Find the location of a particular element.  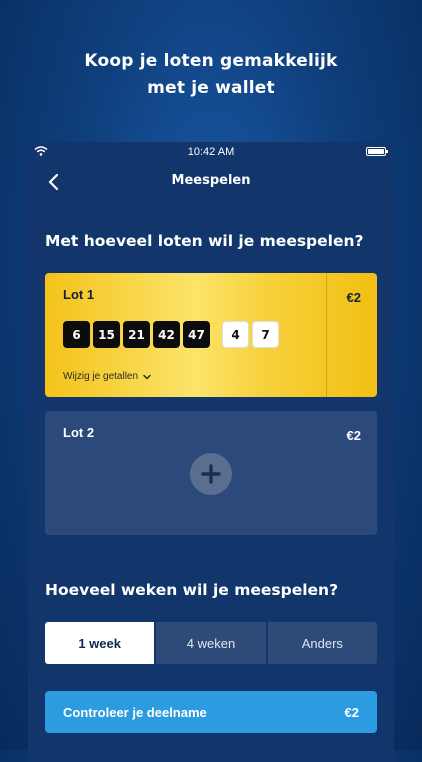

lot-label: Lot 1 is located at coordinates (79, 294).